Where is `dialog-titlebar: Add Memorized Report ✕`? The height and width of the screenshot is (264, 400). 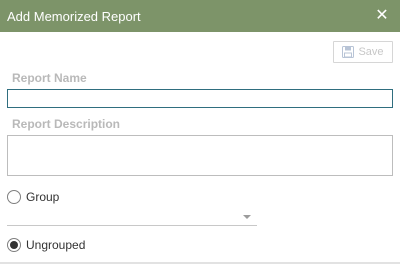 dialog-titlebar: Add Memorized Report ✕ is located at coordinates (200, 16).